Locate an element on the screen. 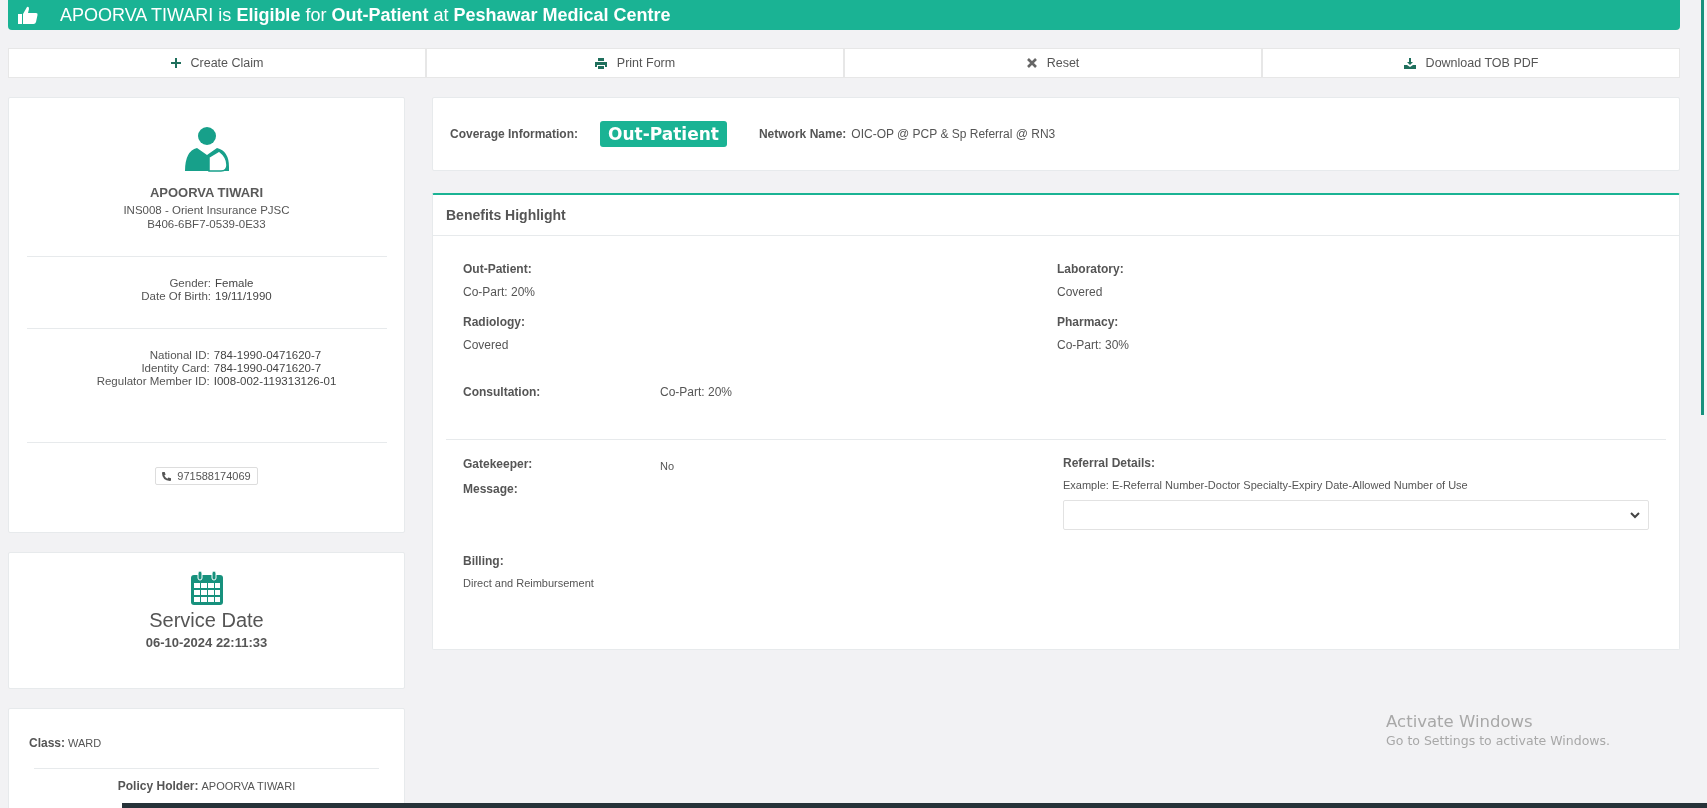  activation-notice-text: Go to Settings to activate Windows. is located at coordinates (1498, 740).